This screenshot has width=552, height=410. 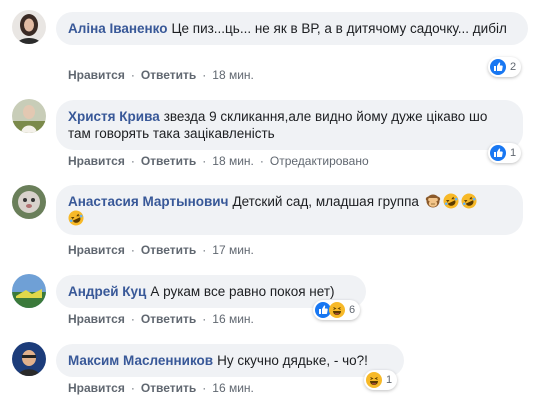 I want to click on reaction-count: 2, so click(x=513, y=67).